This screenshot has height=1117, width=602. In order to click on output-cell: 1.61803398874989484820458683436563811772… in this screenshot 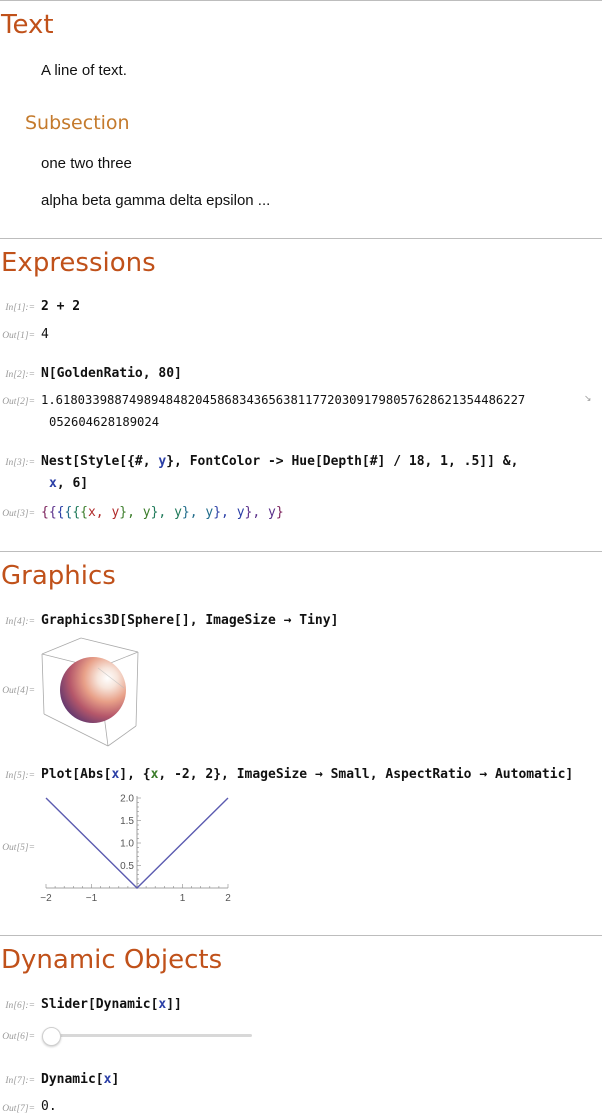, I will do `click(283, 400)`.